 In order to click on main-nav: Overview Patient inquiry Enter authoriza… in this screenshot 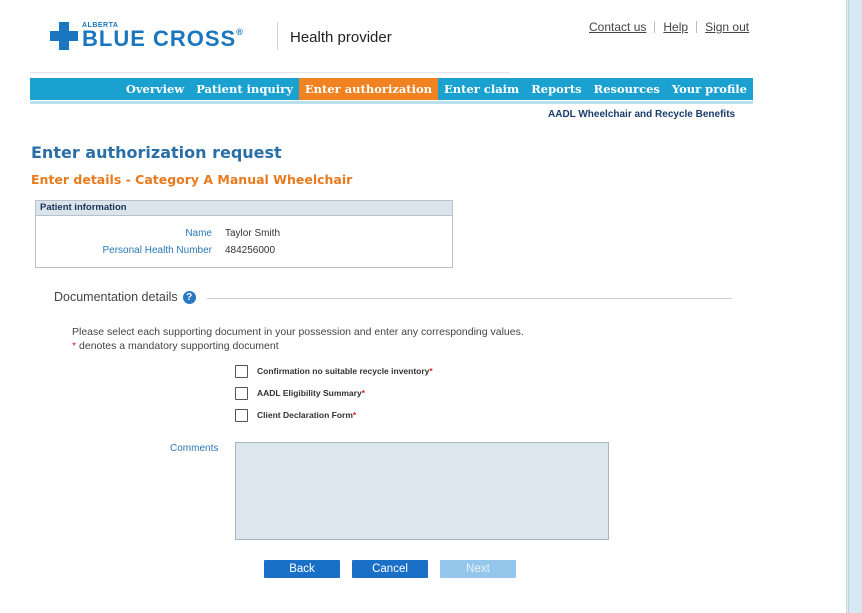, I will do `click(391, 89)`.